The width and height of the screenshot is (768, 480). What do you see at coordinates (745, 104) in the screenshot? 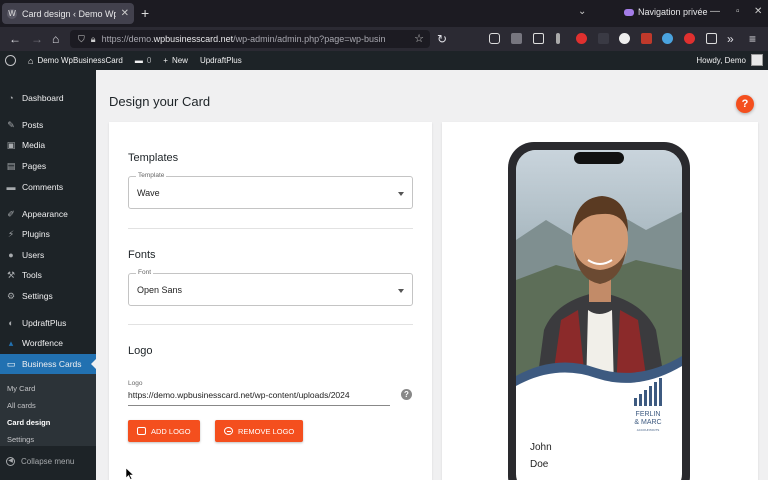
I see `help-button: ?` at bounding box center [745, 104].